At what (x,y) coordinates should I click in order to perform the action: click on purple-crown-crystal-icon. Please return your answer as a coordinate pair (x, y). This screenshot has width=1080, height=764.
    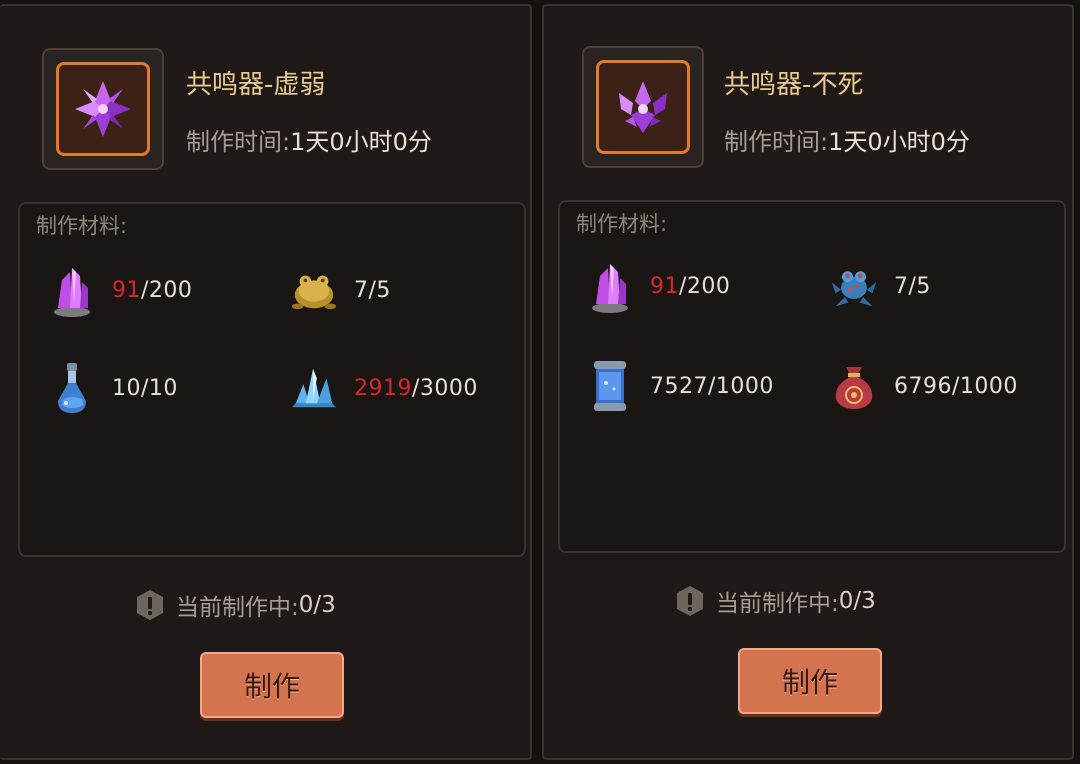
    Looking at the image, I should click on (643, 107).